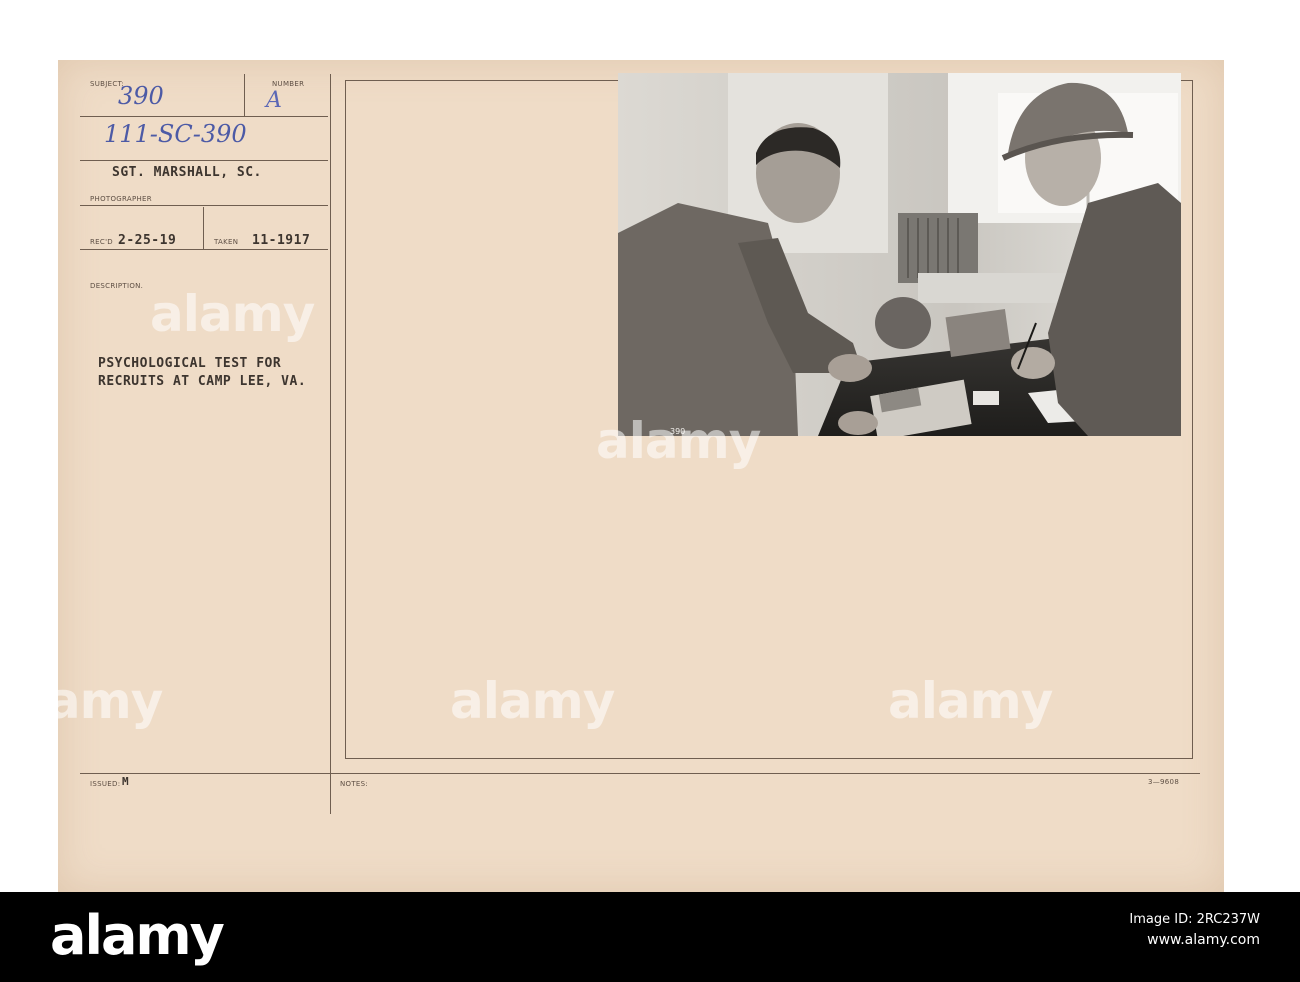 The image size is (1300, 982). Describe the element at coordinates (226, 242) in the screenshot. I see `taken-label: TAKEN` at that location.